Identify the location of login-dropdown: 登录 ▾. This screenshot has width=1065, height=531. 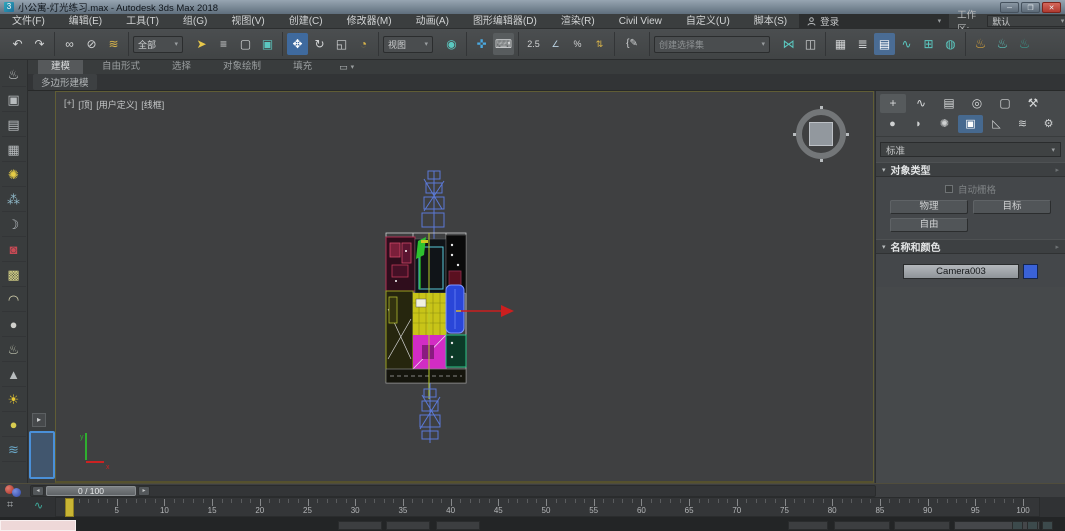
(874, 21).